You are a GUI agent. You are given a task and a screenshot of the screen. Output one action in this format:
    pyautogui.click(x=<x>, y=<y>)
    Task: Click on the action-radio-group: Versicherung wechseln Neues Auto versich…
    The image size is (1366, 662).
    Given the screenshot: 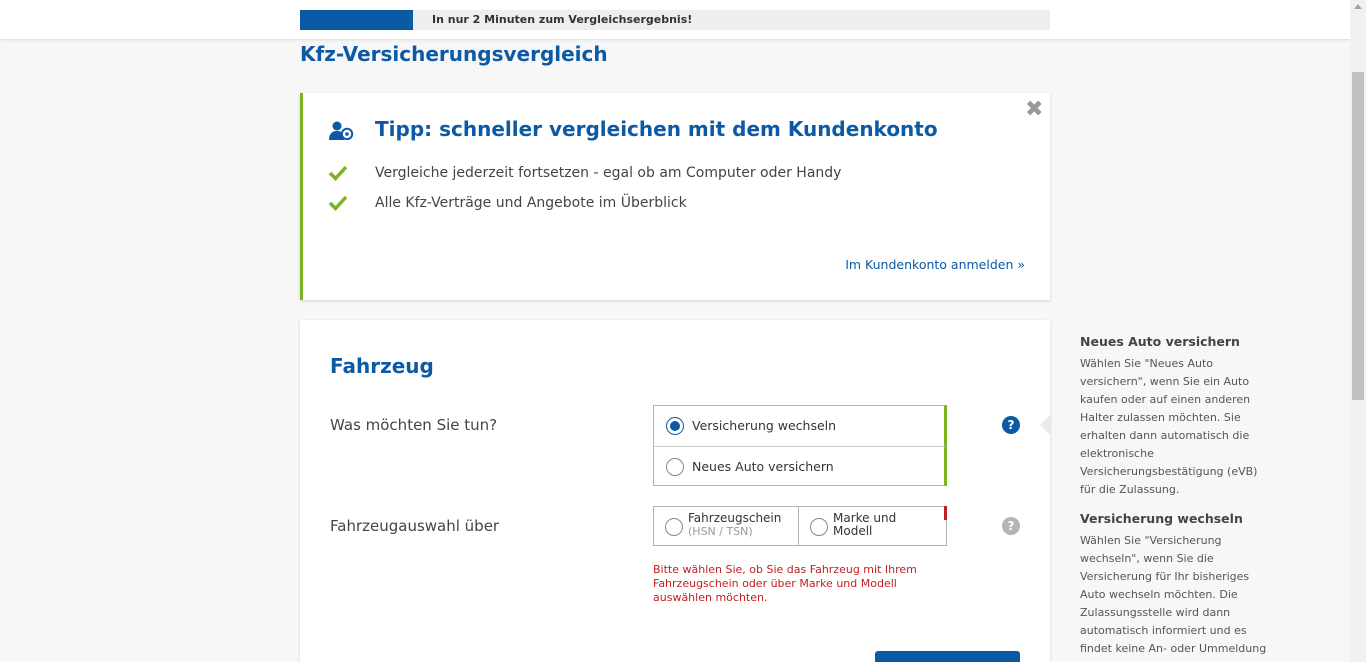 What is the action you would take?
    pyautogui.click(x=800, y=445)
    